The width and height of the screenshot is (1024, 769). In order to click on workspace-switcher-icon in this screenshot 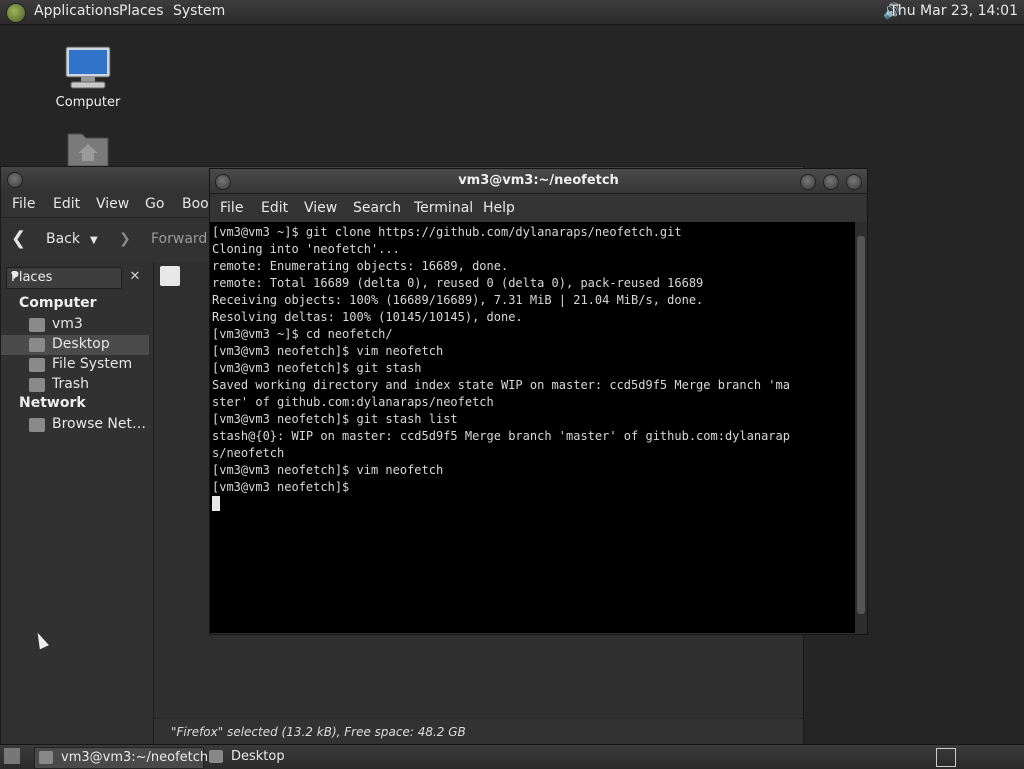, I will do `click(946, 757)`.